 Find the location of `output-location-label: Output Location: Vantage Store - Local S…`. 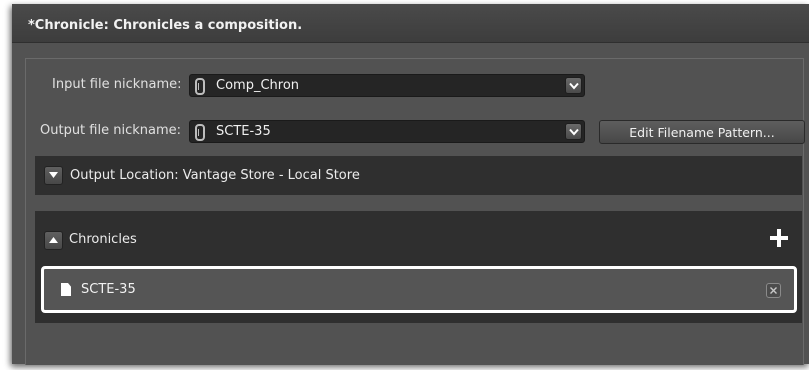

output-location-label: Output Location: Vantage Store - Local S… is located at coordinates (215, 175).